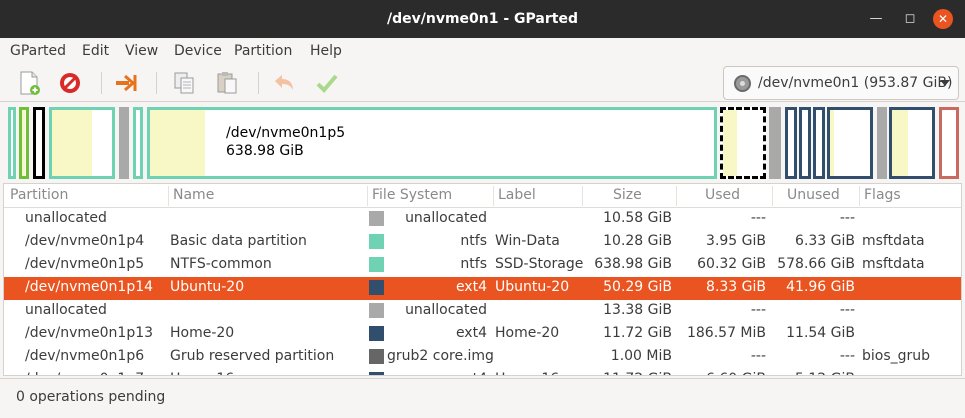 This screenshot has width=965, height=418. What do you see at coordinates (825, 241) in the screenshot?
I see `cell-unused: 6.33 GiB` at bounding box center [825, 241].